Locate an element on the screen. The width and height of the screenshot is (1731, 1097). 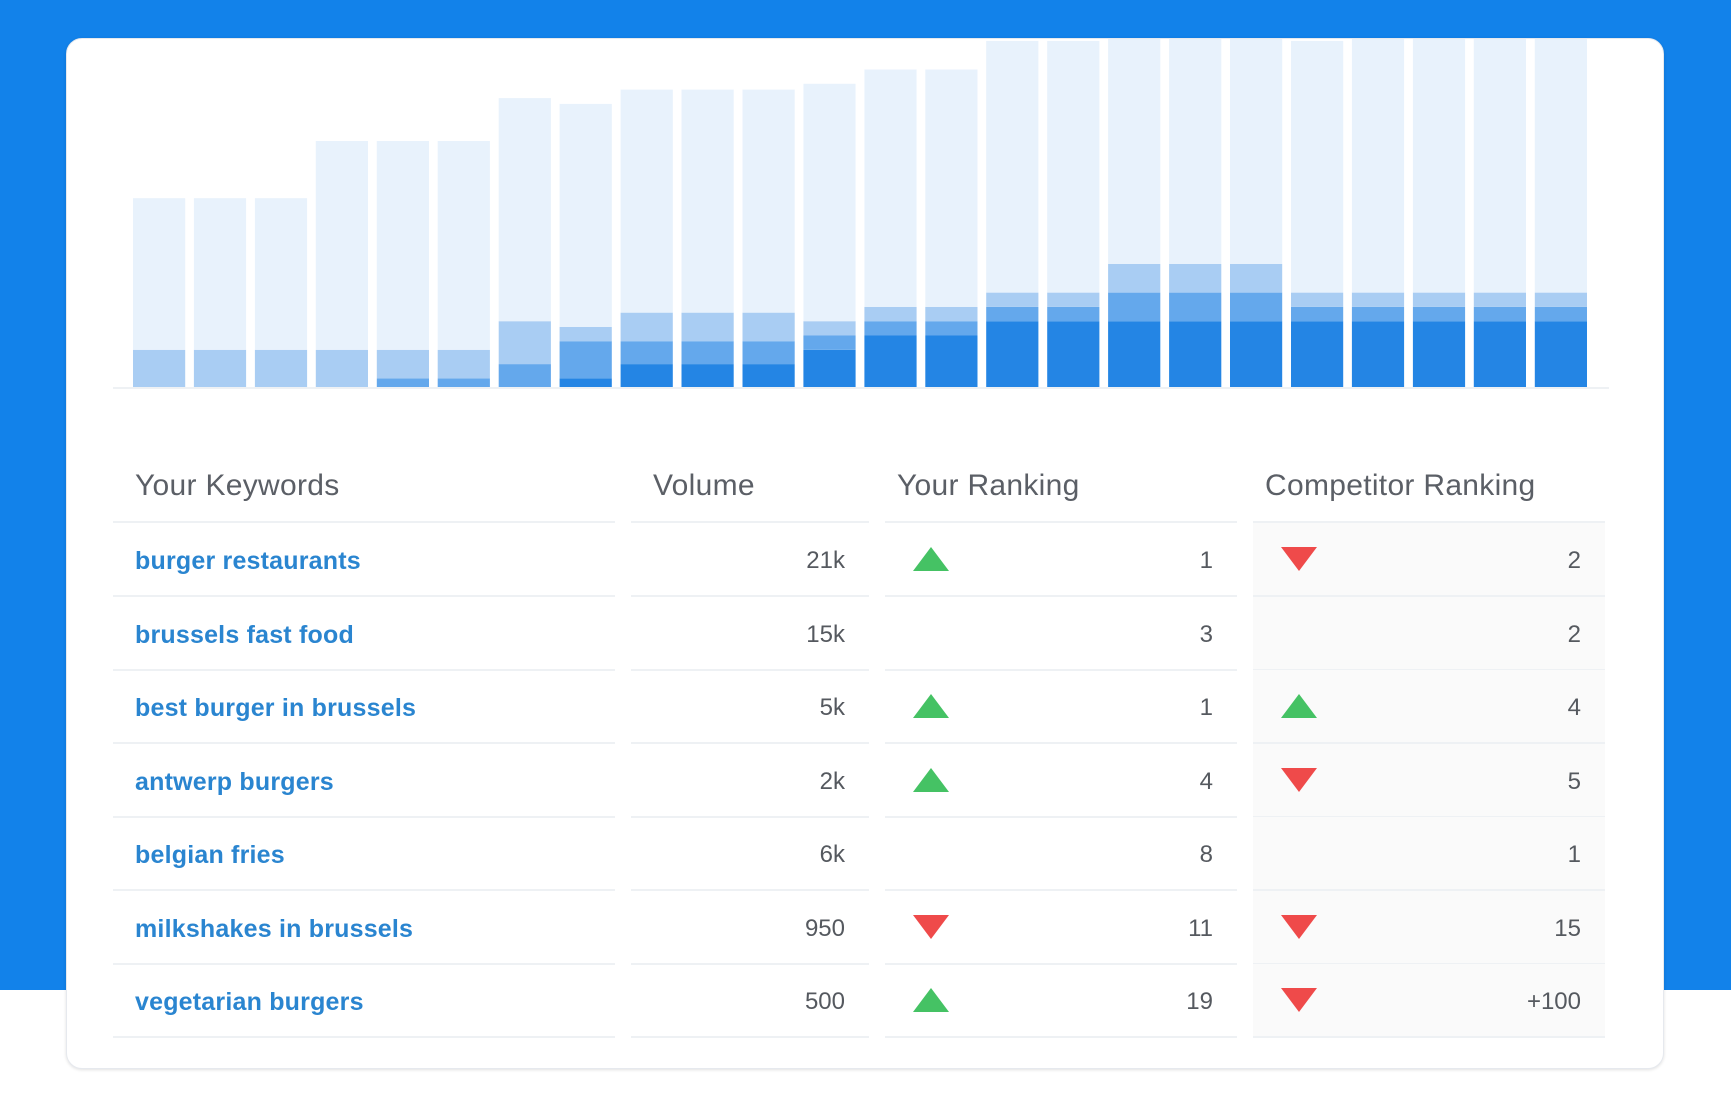
volume-cell: 6k is located at coordinates (750, 854).